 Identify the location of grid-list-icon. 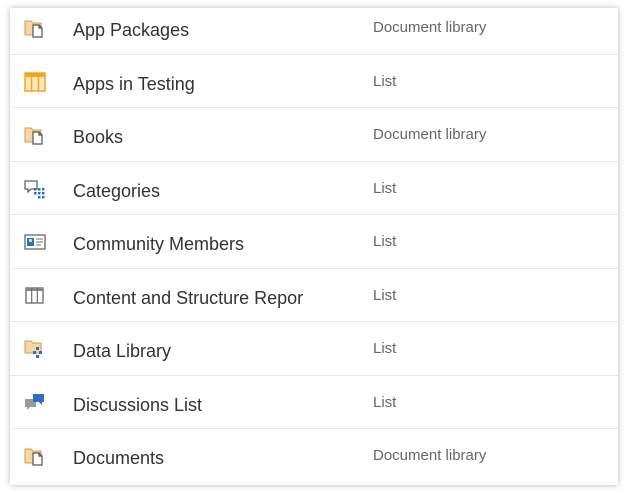
(35, 296).